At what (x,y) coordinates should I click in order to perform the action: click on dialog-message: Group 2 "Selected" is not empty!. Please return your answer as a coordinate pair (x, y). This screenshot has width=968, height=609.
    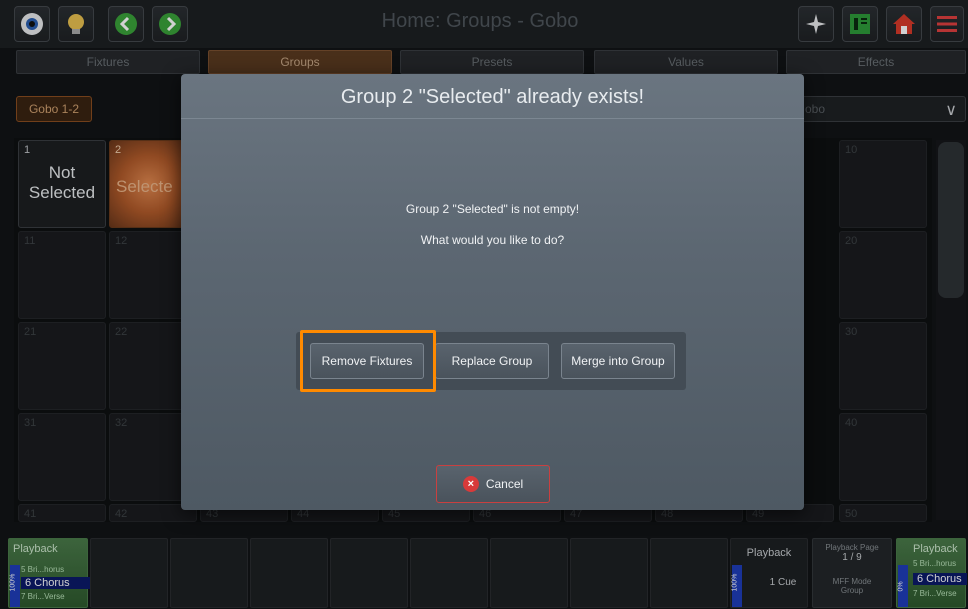
    Looking at the image, I should click on (492, 209).